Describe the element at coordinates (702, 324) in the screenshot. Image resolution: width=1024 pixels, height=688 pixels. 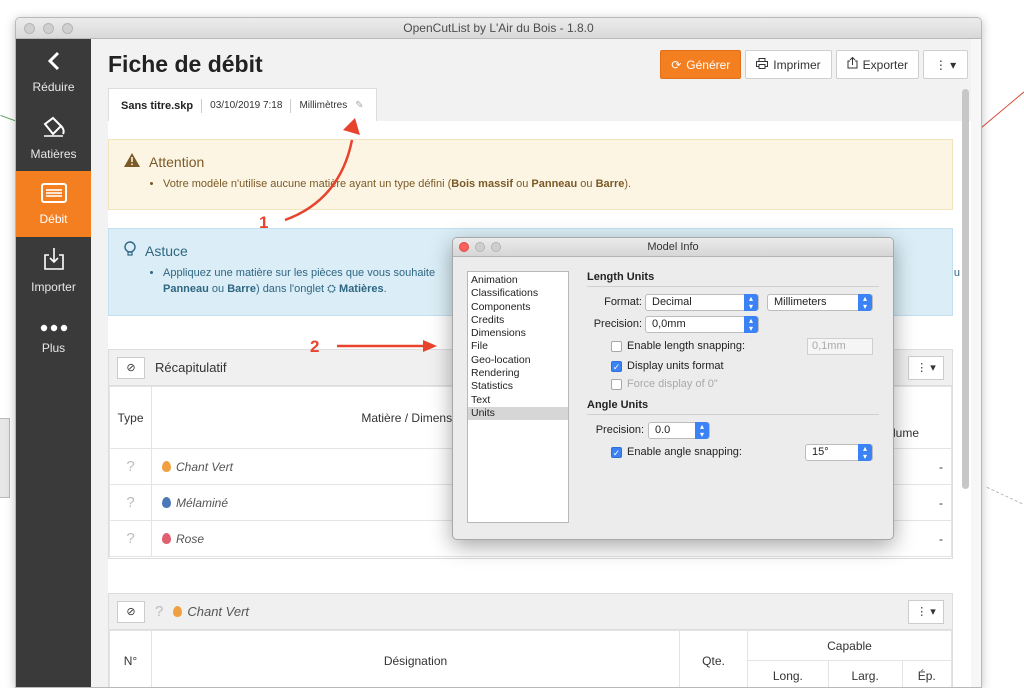
I see `length-precision-select: 0,0mm ▴ ▾` at that location.